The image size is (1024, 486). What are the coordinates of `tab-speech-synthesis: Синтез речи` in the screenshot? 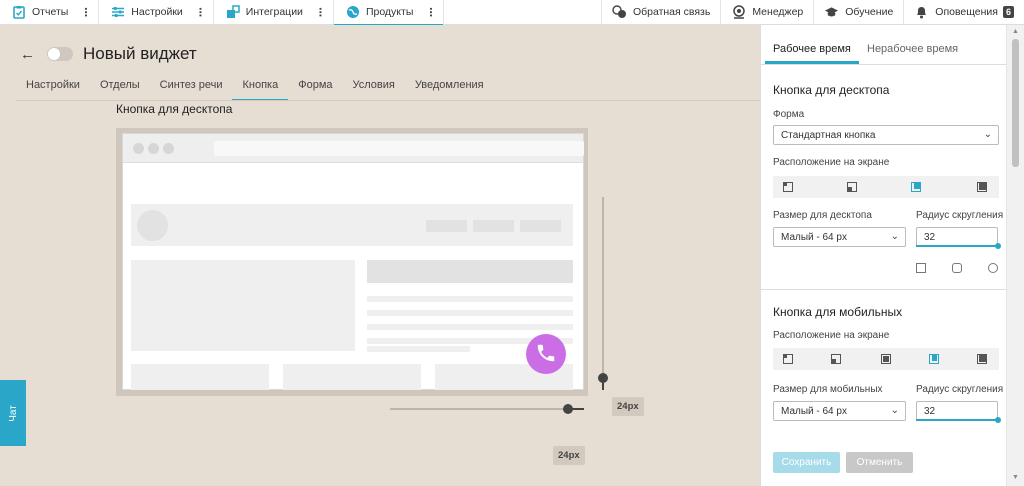 It's located at (191, 89).